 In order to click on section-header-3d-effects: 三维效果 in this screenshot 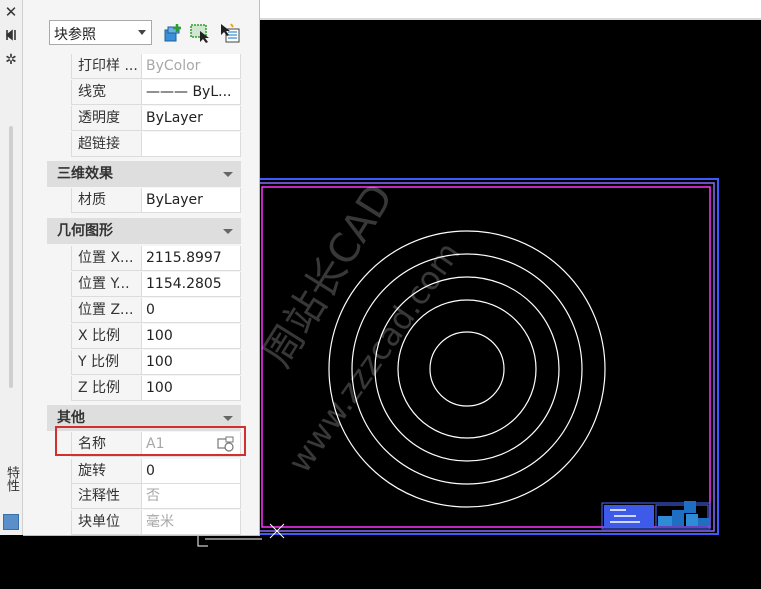, I will do `click(144, 174)`.